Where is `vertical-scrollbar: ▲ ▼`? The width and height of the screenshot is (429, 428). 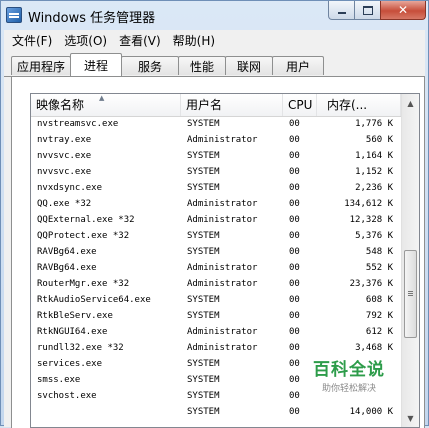
vertical-scrollbar: ▲ ▼ is located at coordinates (410, 260).